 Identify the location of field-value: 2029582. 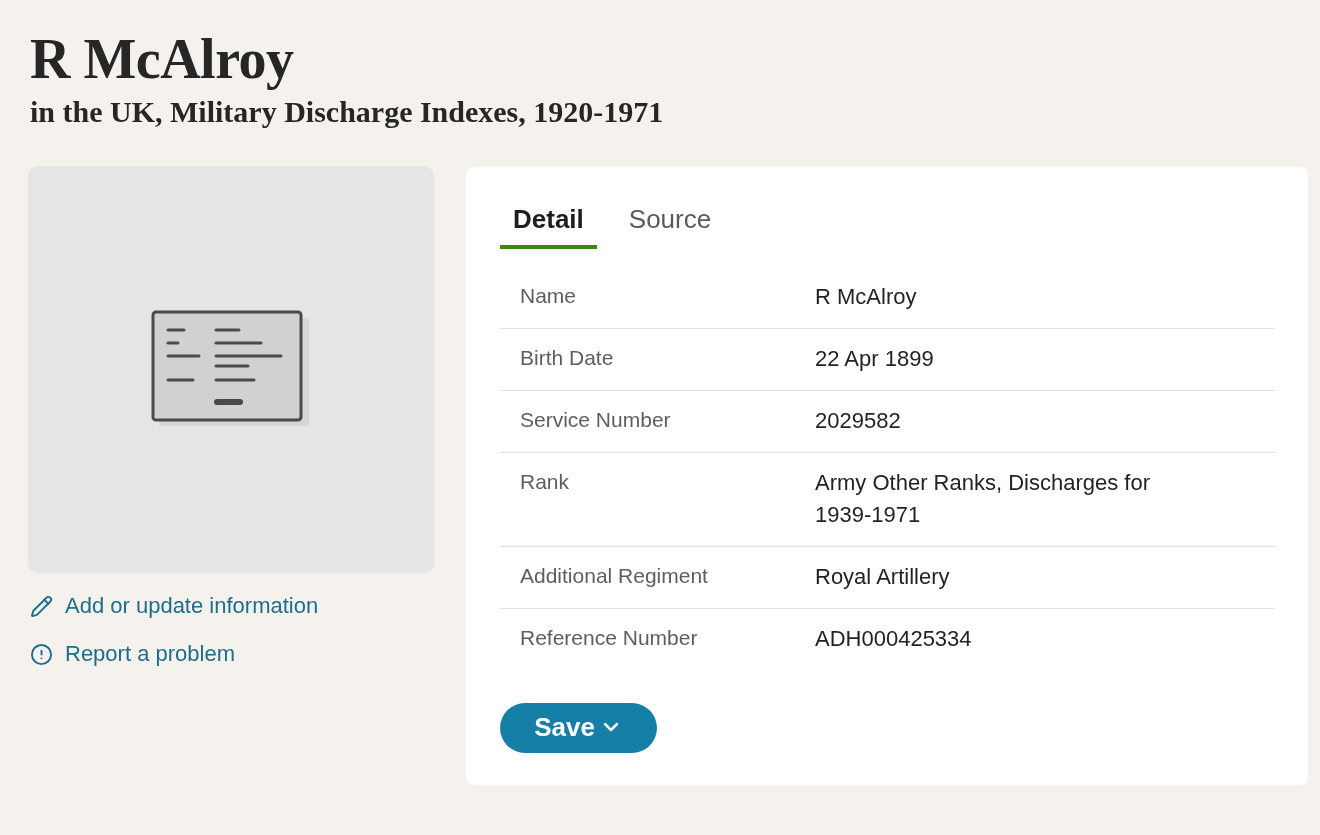
(858, 421).